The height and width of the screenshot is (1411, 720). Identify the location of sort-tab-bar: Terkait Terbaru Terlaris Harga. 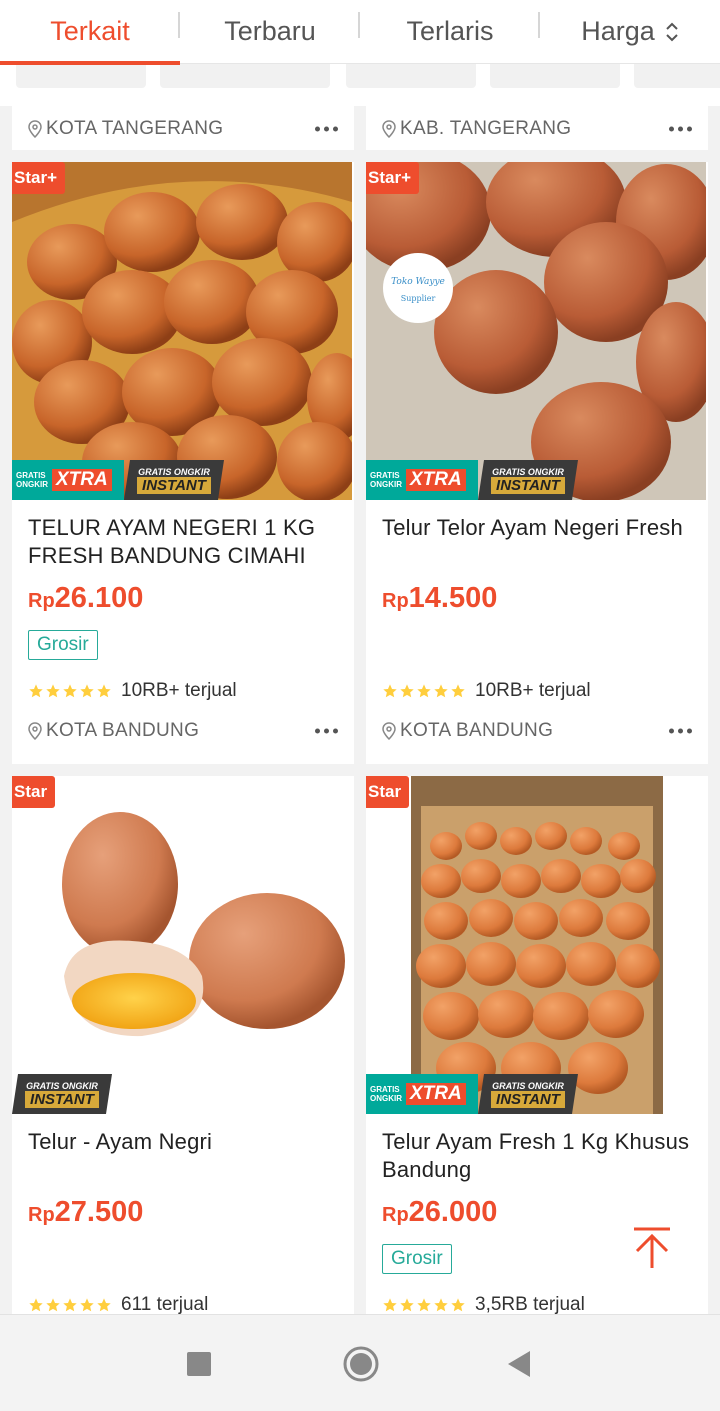
(360, 32).